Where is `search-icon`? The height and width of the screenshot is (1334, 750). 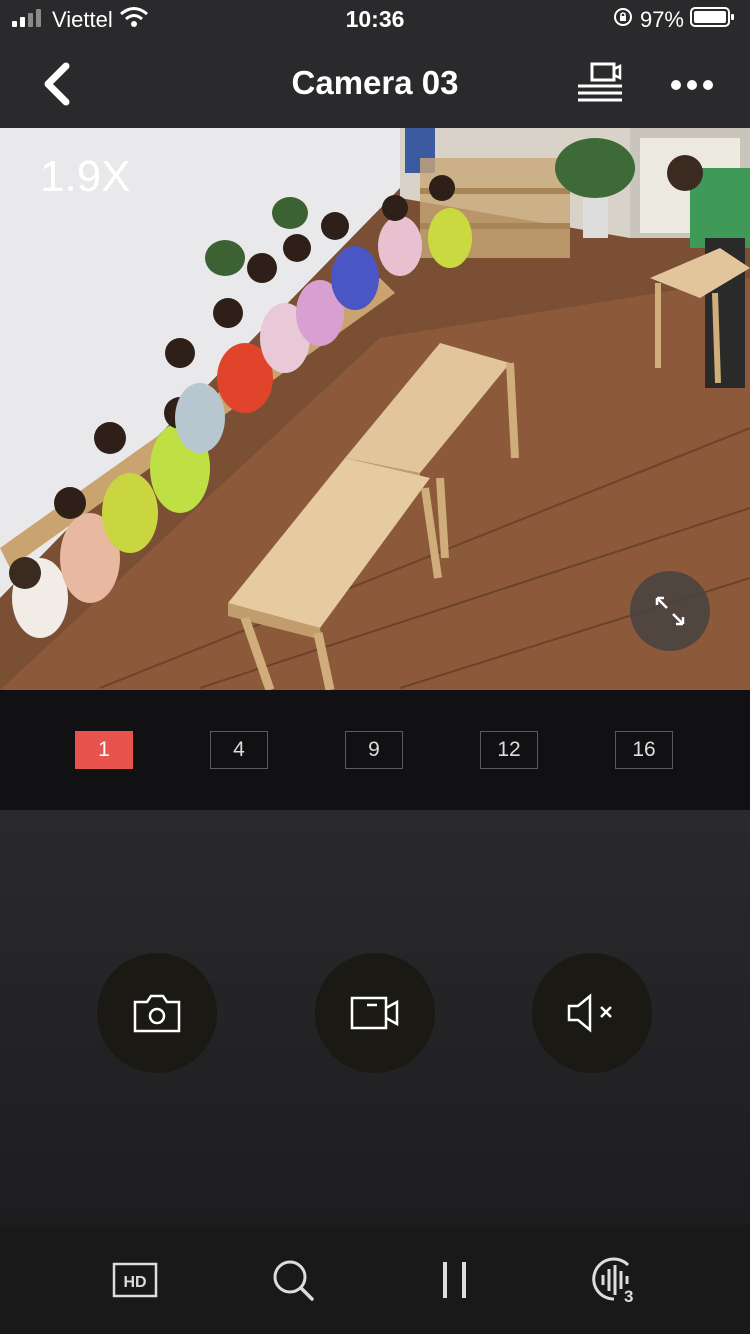
search-icon is located at coordinates (293, 1280).